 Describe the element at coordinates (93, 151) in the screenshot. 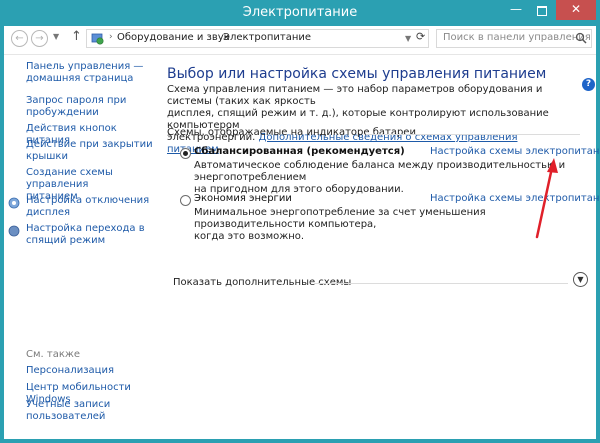

I see `sidebar-item-lid-close: Действие при закрытии крышки` at that location.